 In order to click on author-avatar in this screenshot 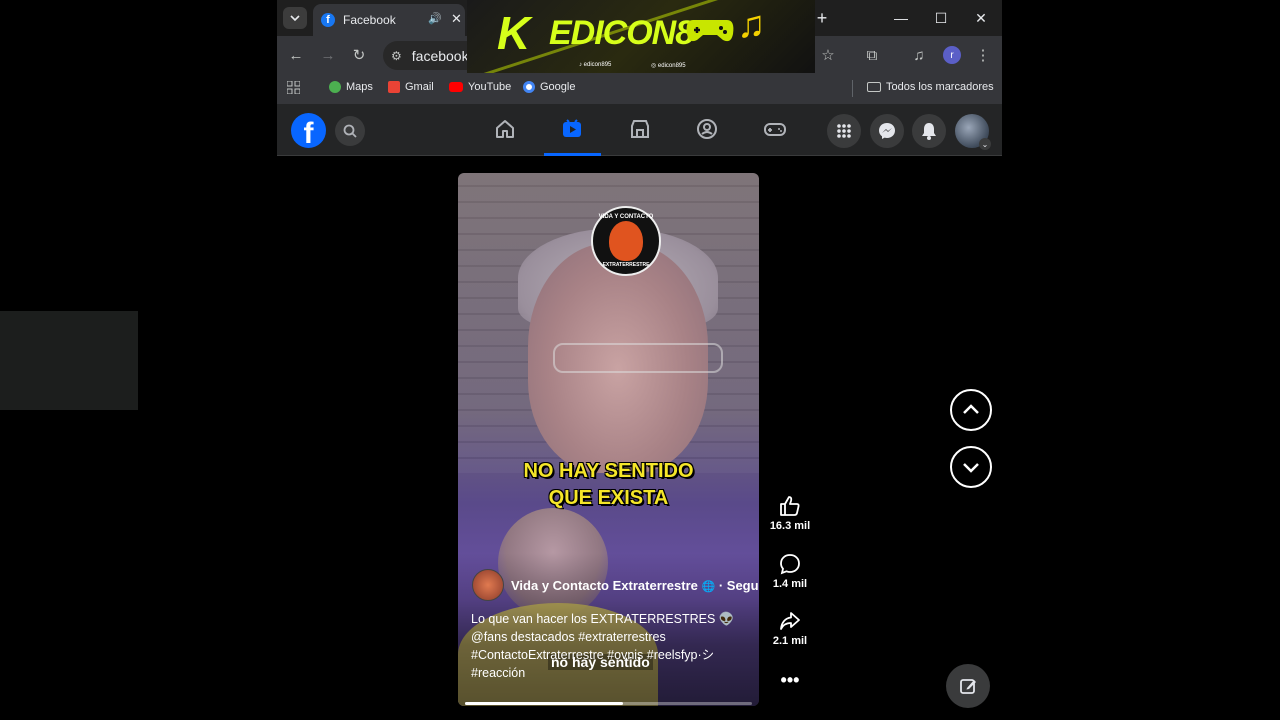, I will do `click(488, 585)`.